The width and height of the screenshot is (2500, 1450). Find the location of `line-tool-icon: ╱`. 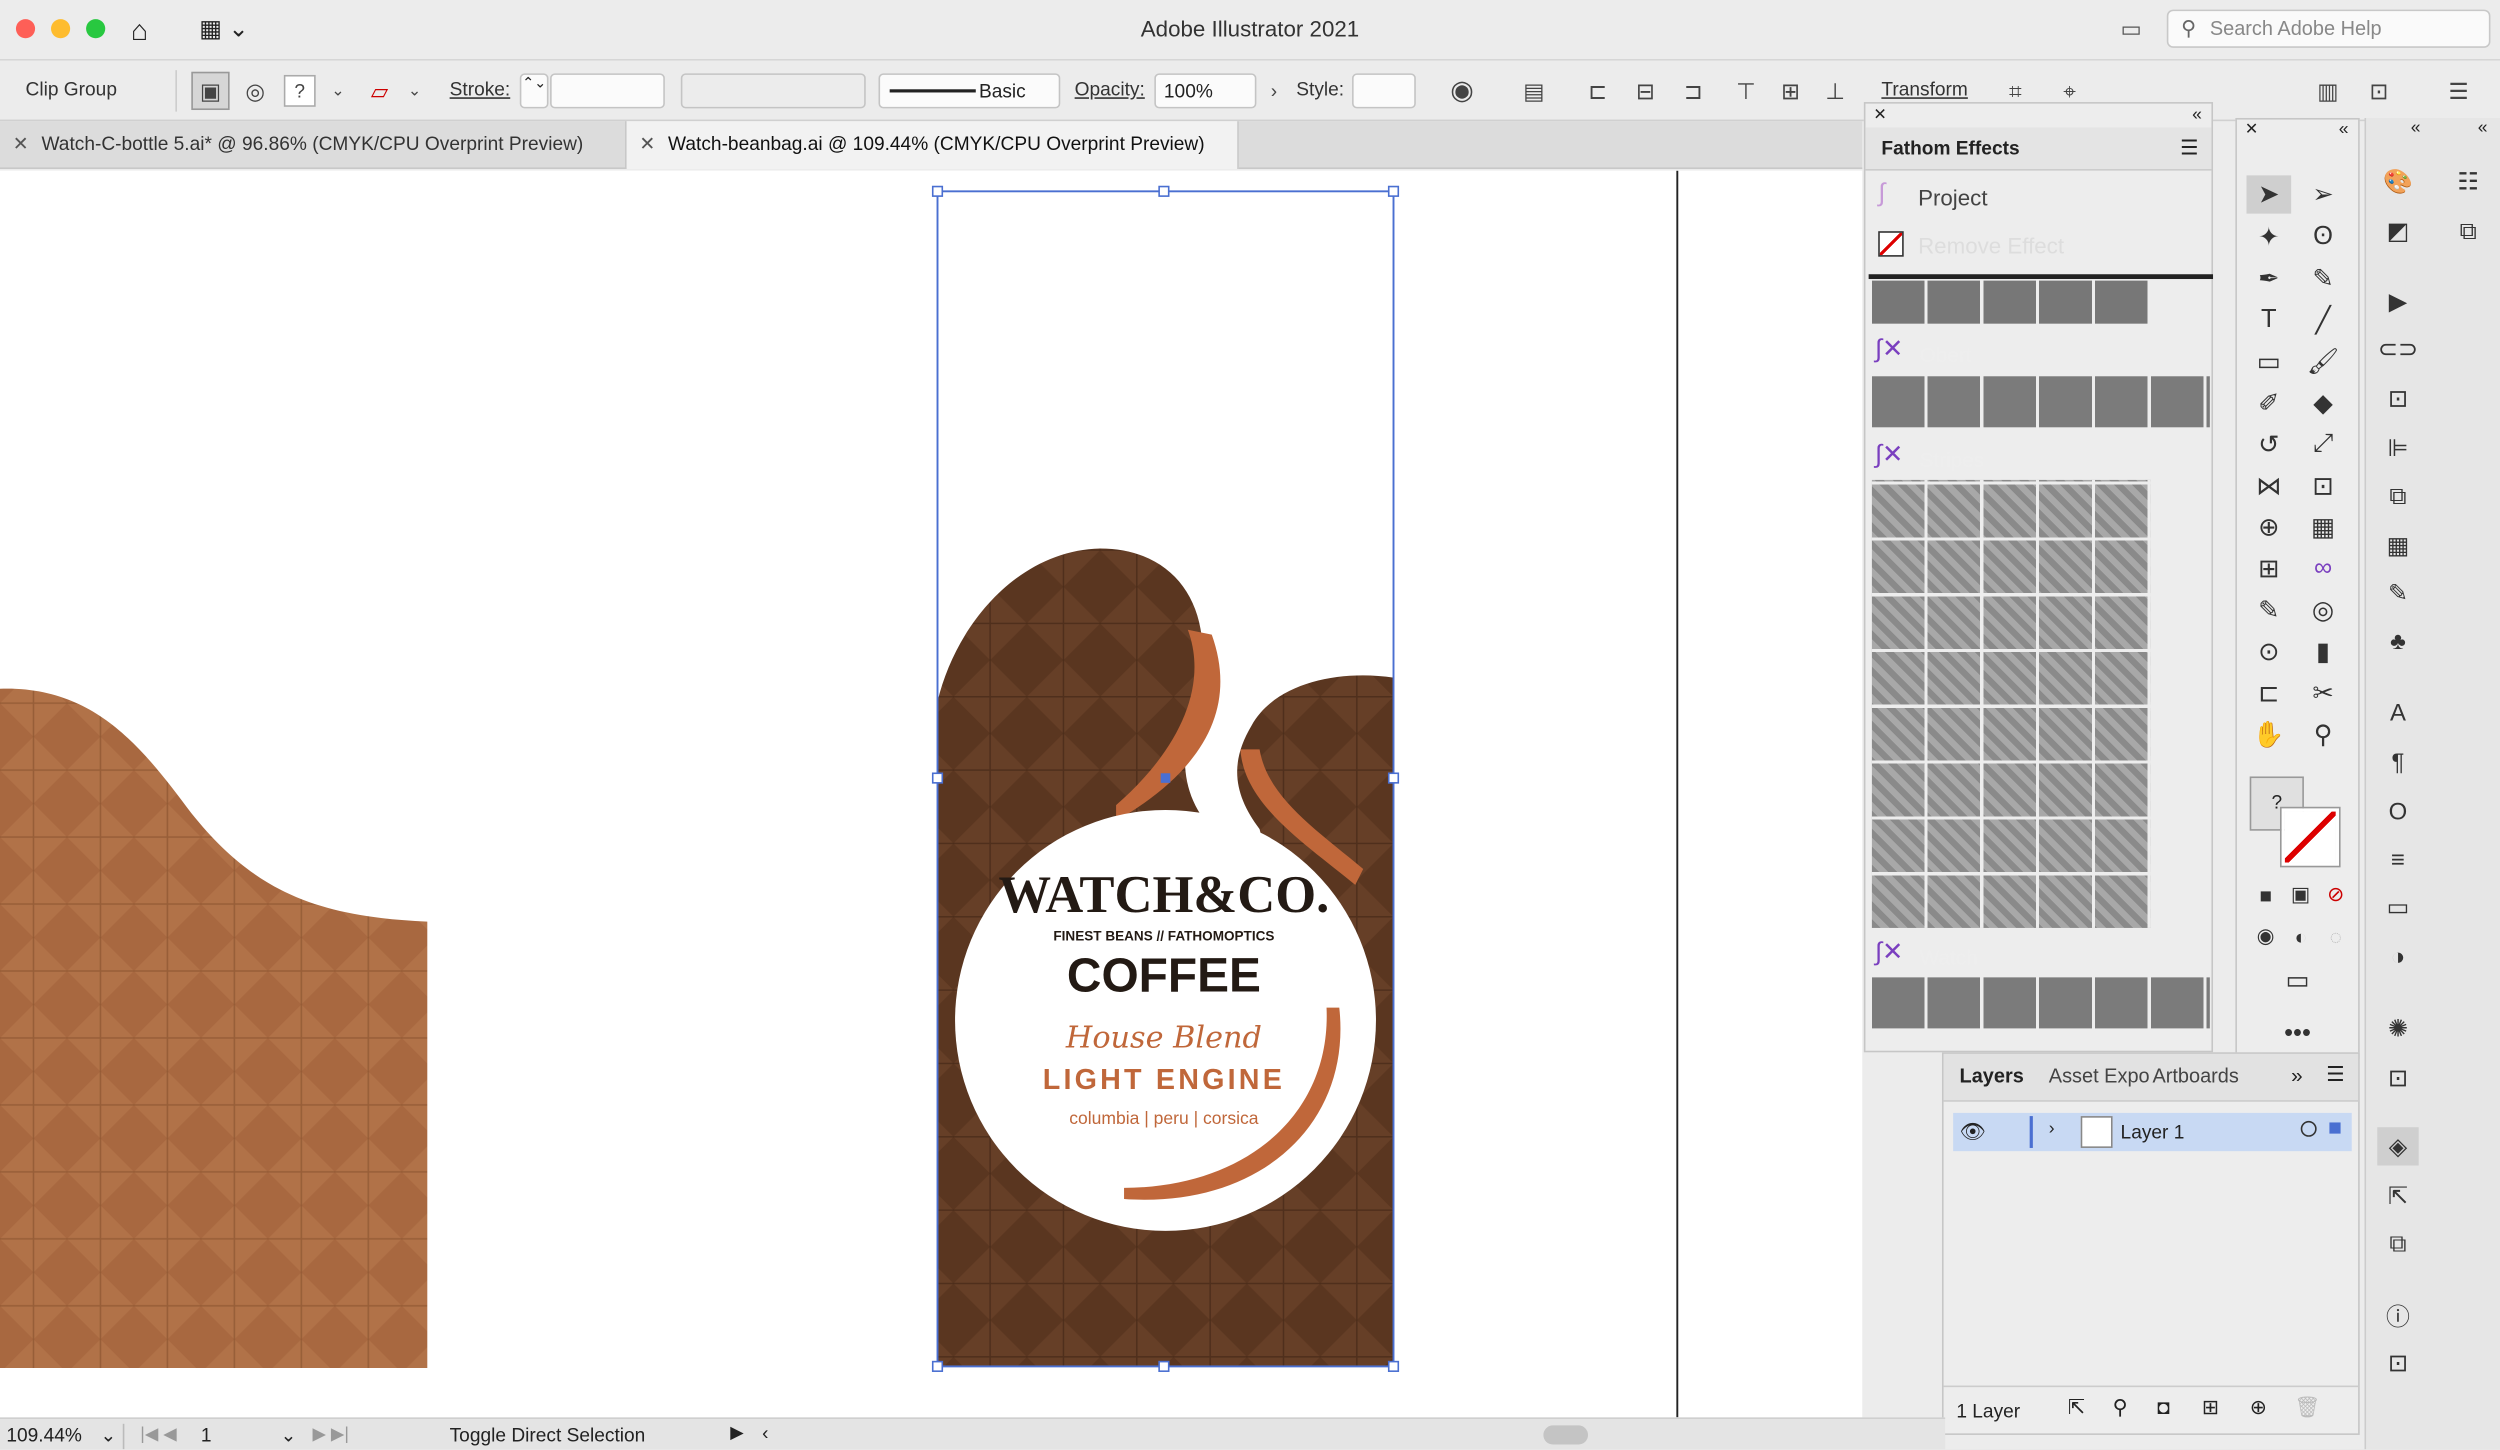

line-tool-icon: ╱ is located at coordinates (2323, 320).